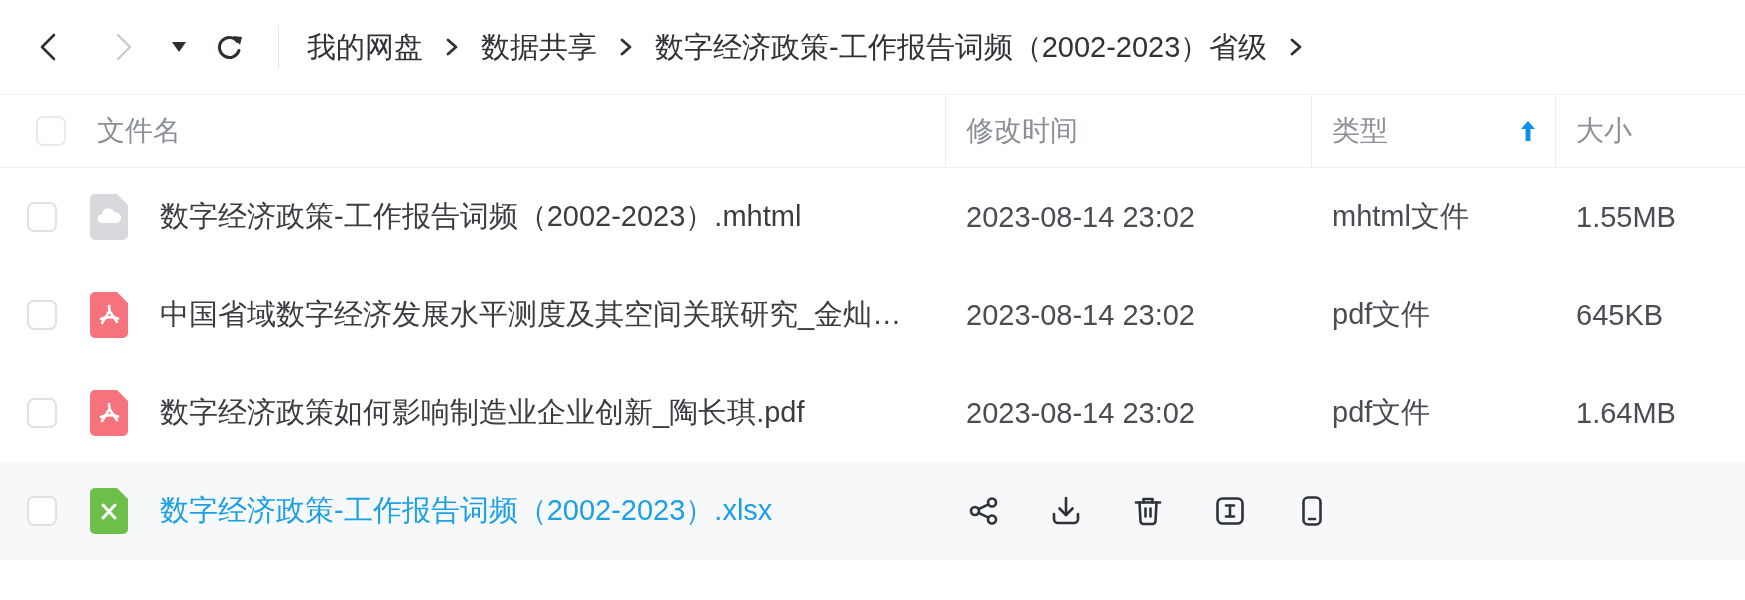  What do you see at coordinates (179, 47) in the screenshot?
I see `caret-down-icon` at bounding box center [179, 47].